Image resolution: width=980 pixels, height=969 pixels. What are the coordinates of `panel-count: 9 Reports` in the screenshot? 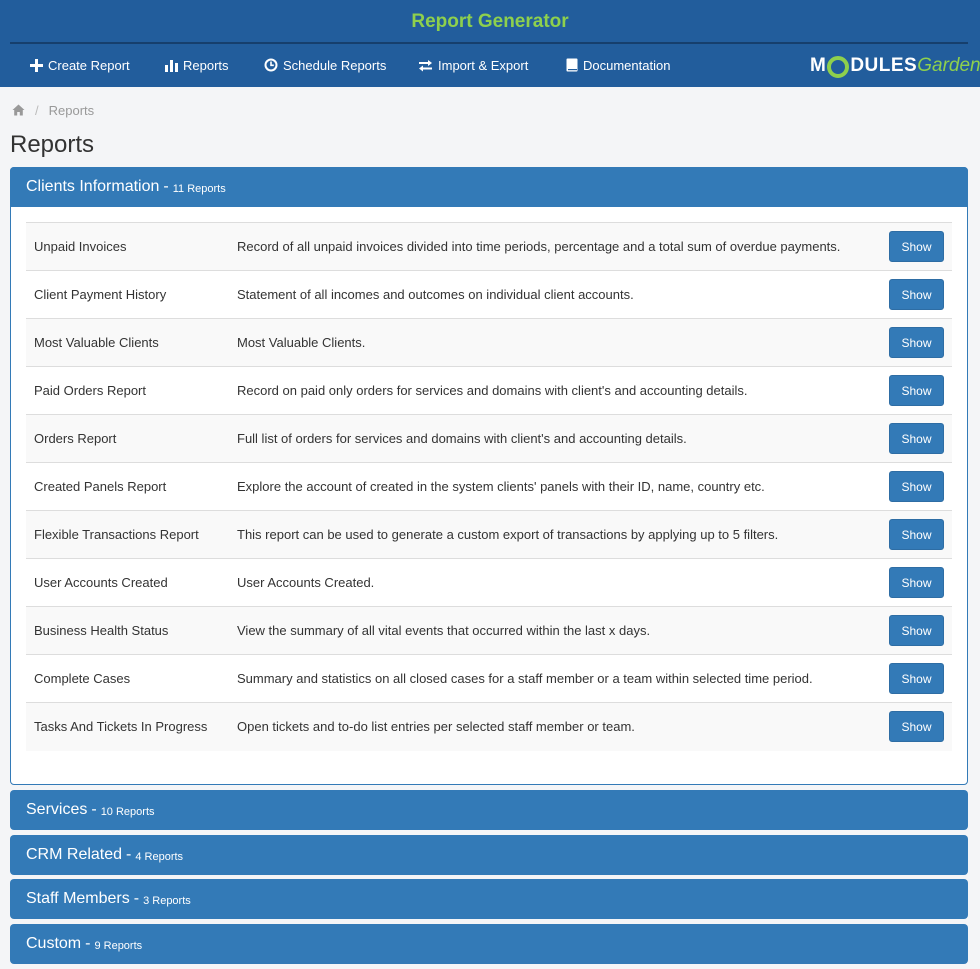 It's located at (118, 946).